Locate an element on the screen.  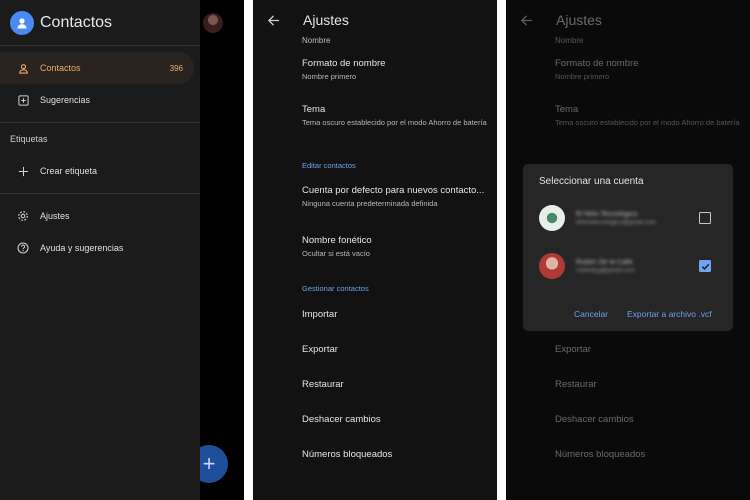
nav-item-sugerencias: Sugerencias is located at coordinates (100, 100).